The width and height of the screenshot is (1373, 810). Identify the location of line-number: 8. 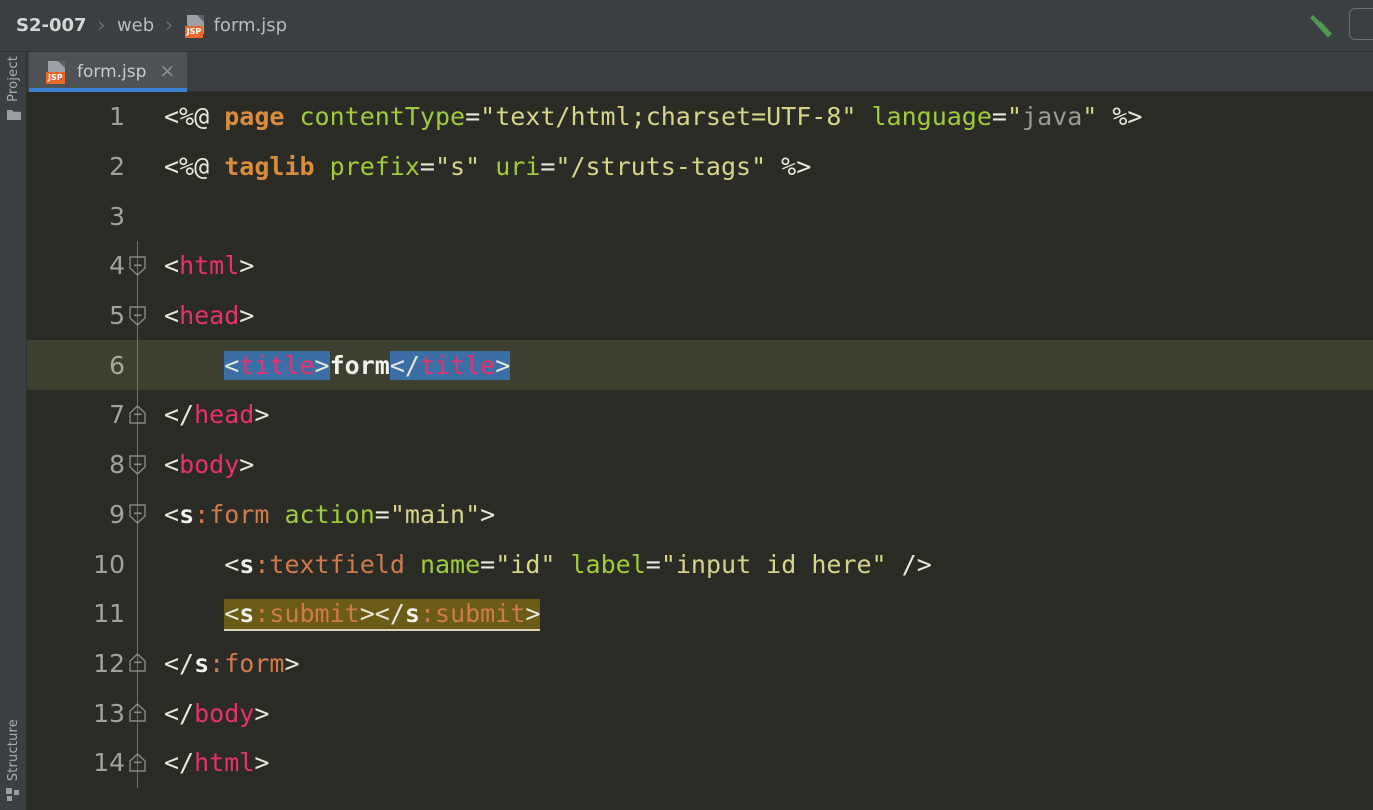
(117, 465).